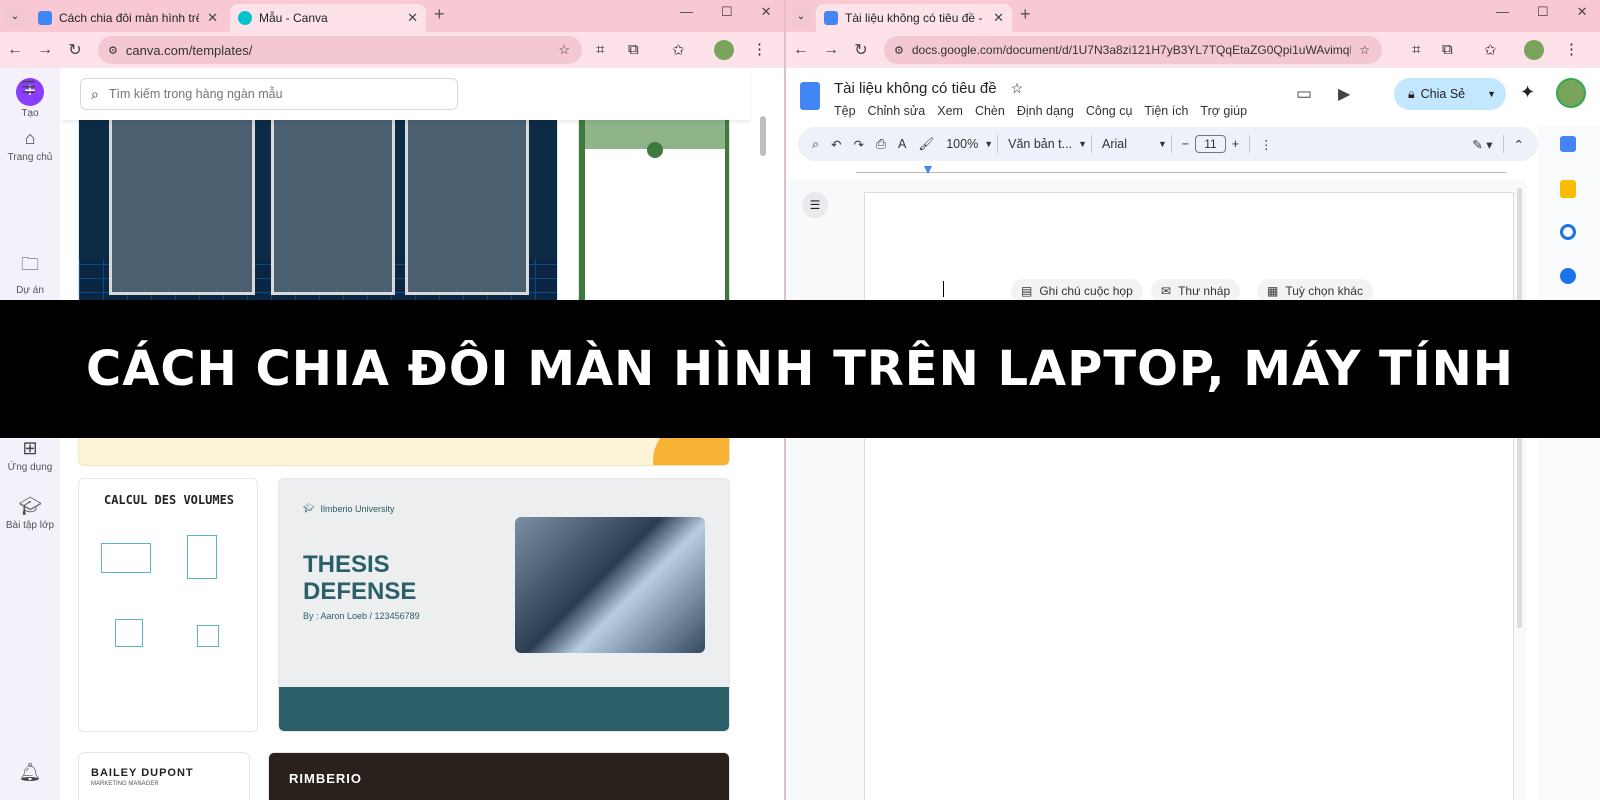 This screenshot has width=1600, height=800. I want to click on chip-label: Ghi chú cuộc họp, so click(1086, 291).